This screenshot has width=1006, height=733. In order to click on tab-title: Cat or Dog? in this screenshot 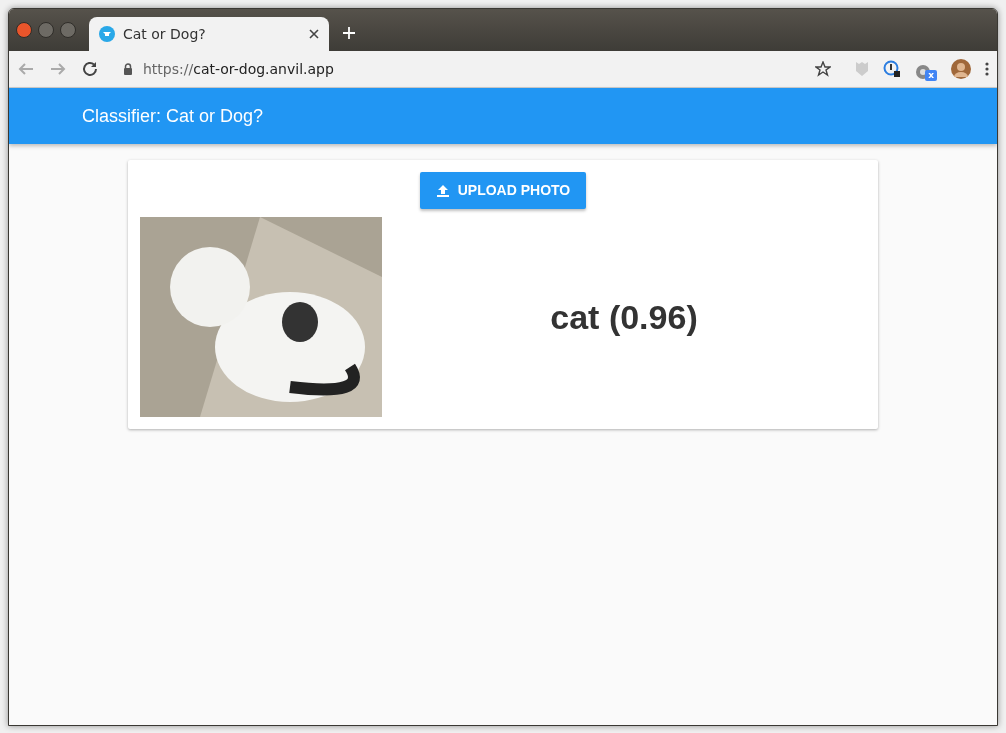, I will do `click(165, 34)`.